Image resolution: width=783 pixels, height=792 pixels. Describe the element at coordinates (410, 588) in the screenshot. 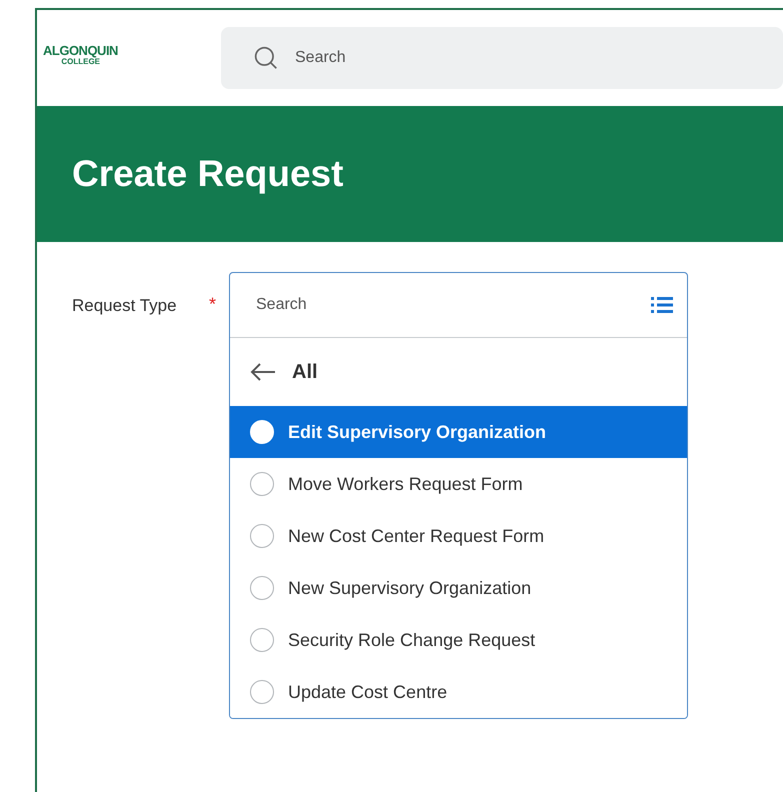

I see `option-label: New Supervisory Organization` at that location.